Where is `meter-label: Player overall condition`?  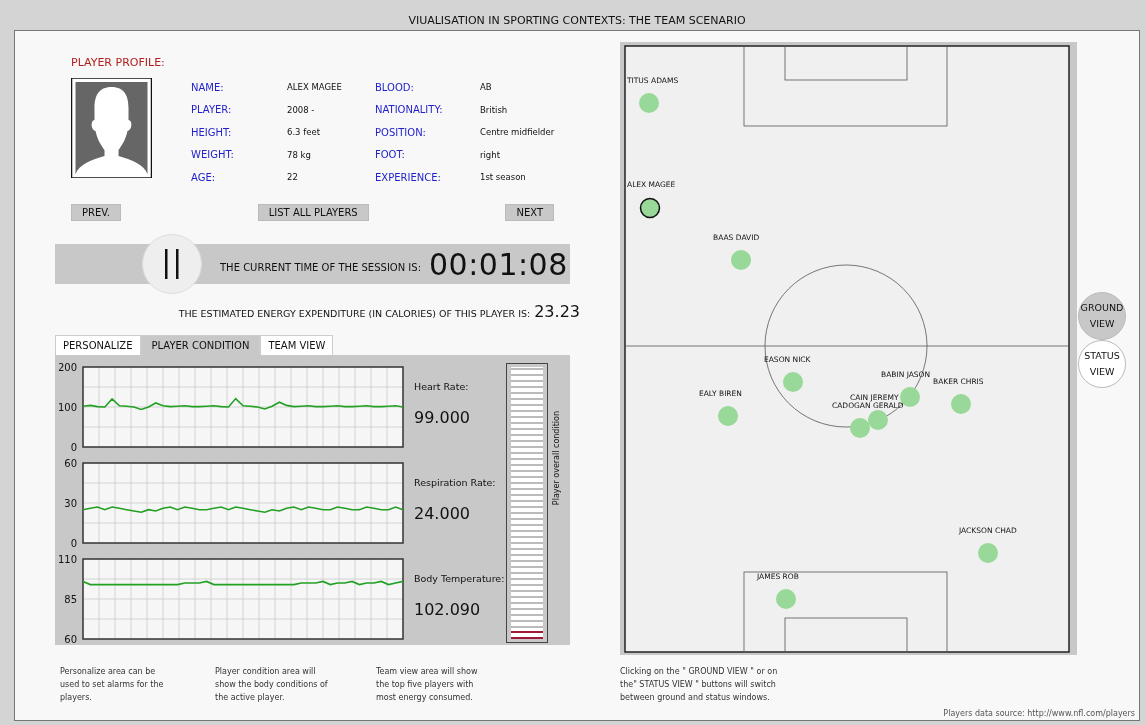 meter-label: Player overall condition is located at coordinates (556, 458).